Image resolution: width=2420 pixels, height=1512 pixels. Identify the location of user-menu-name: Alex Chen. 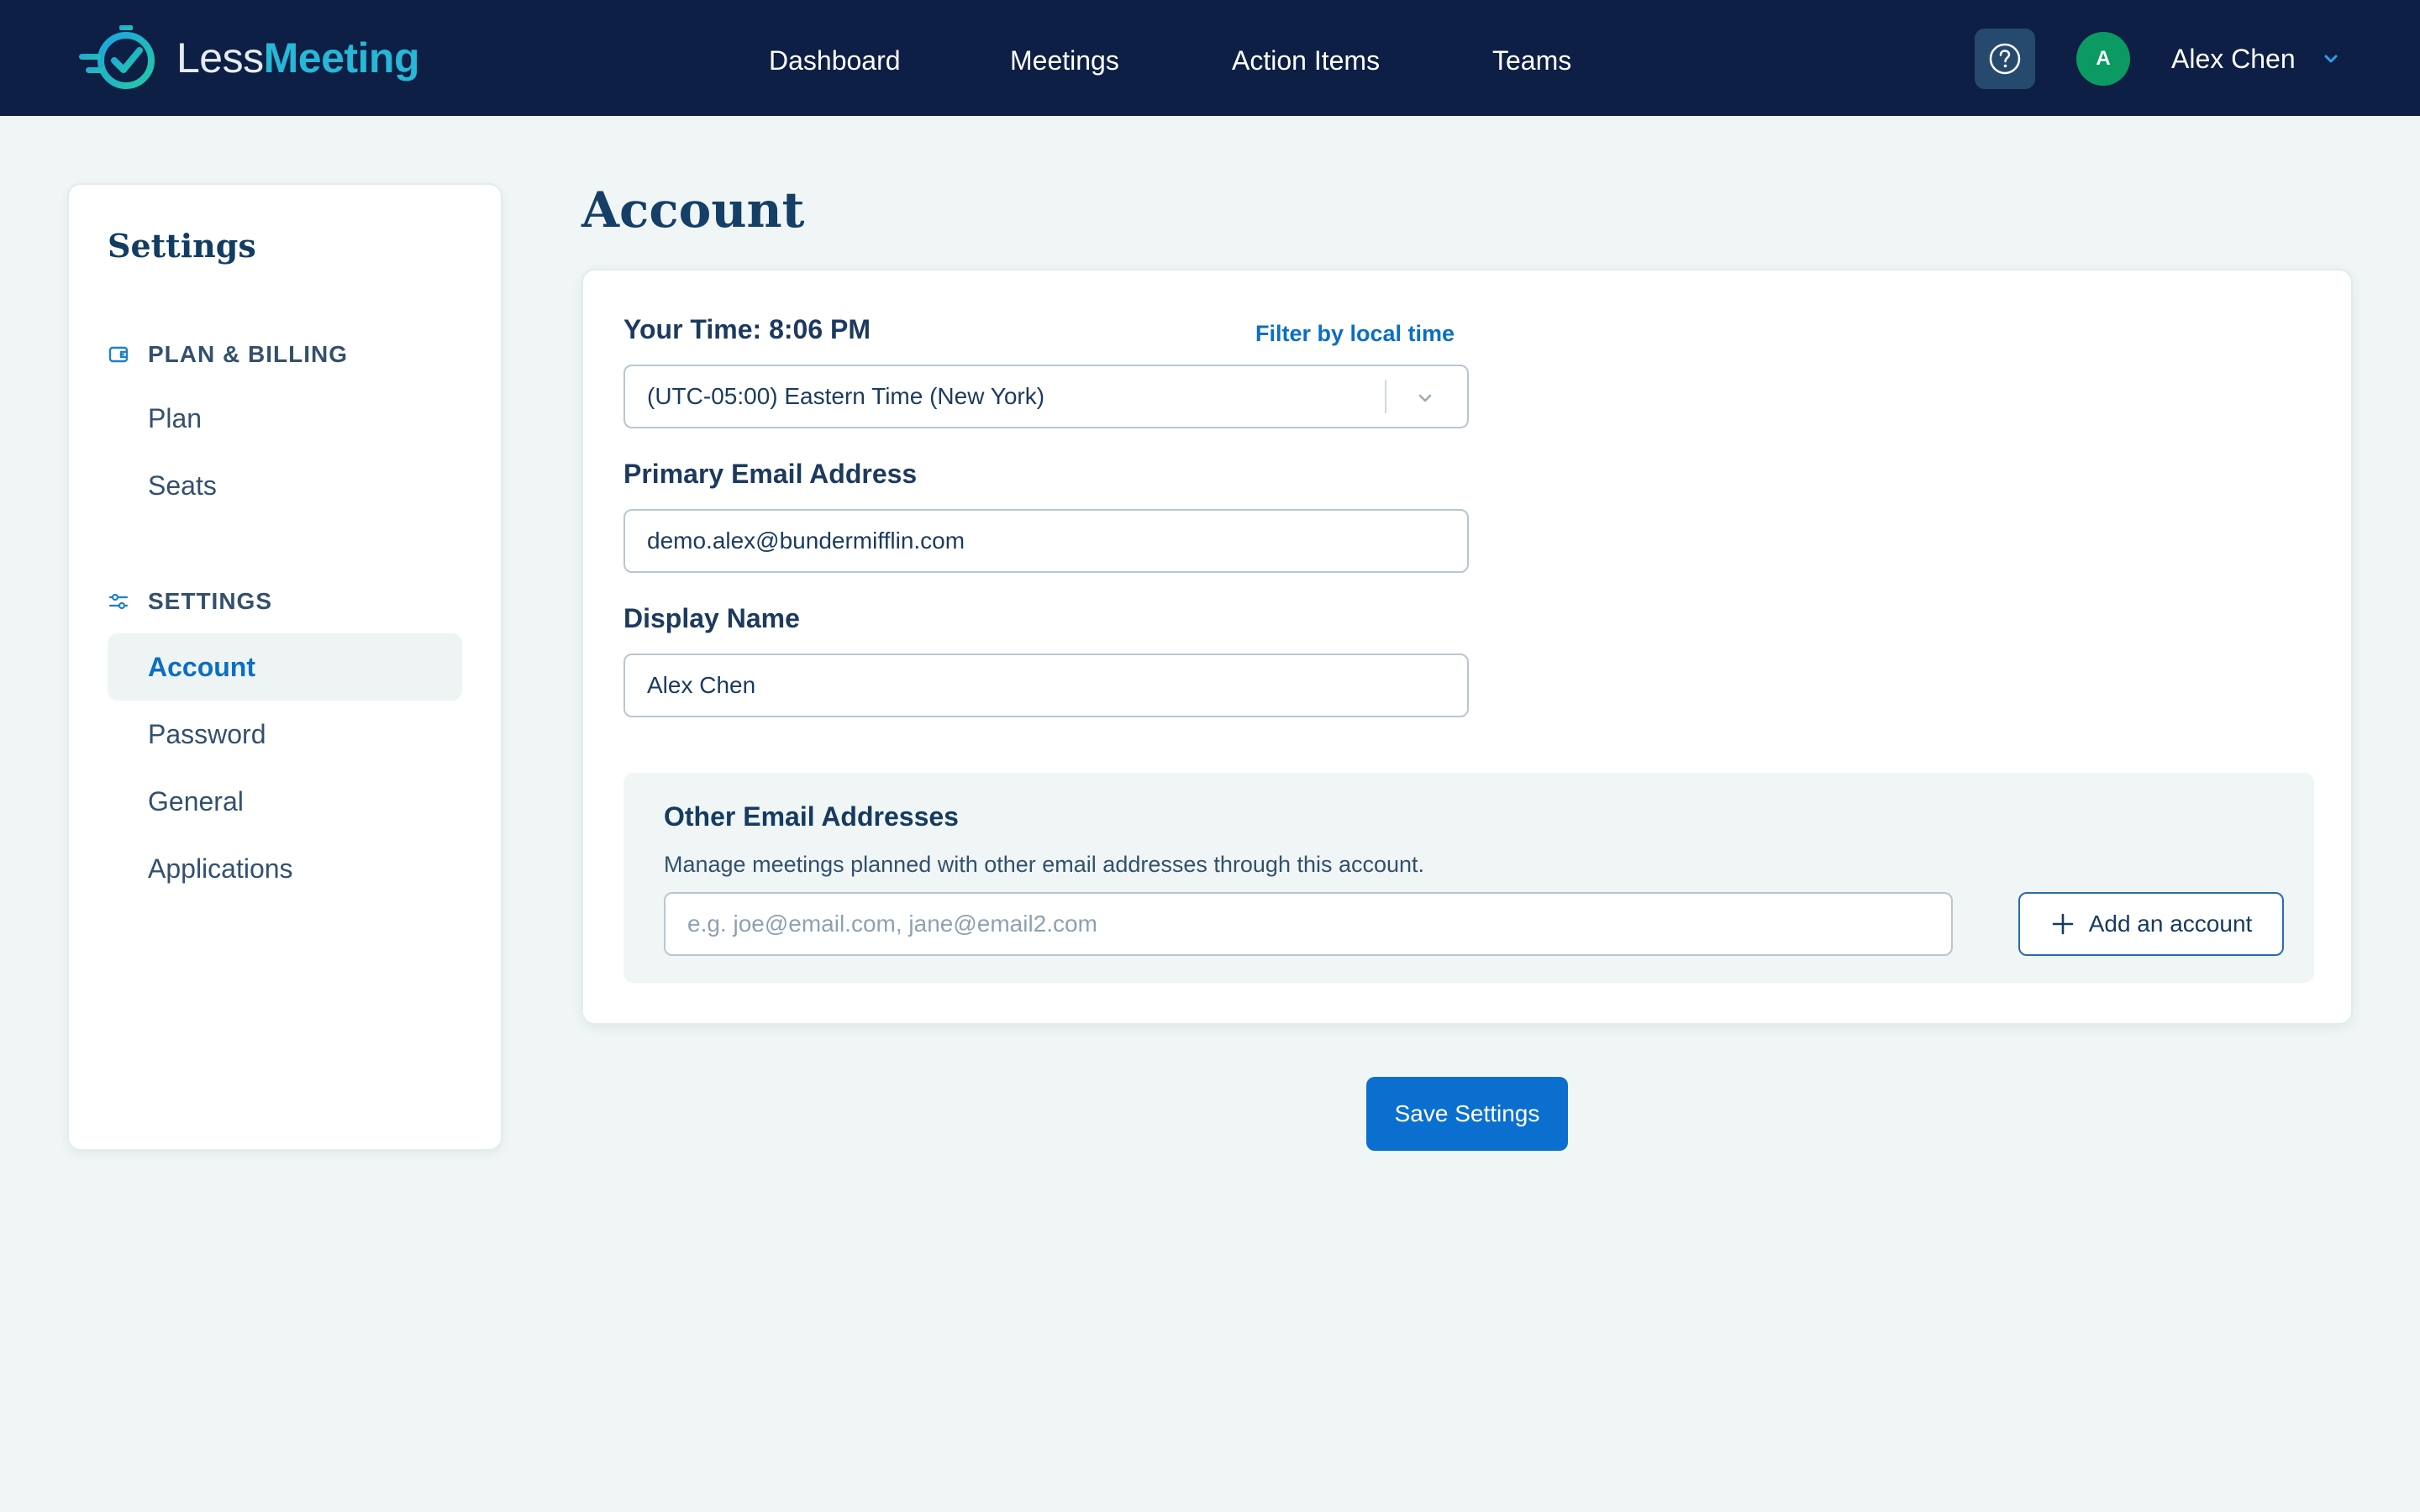
(2233, 58).